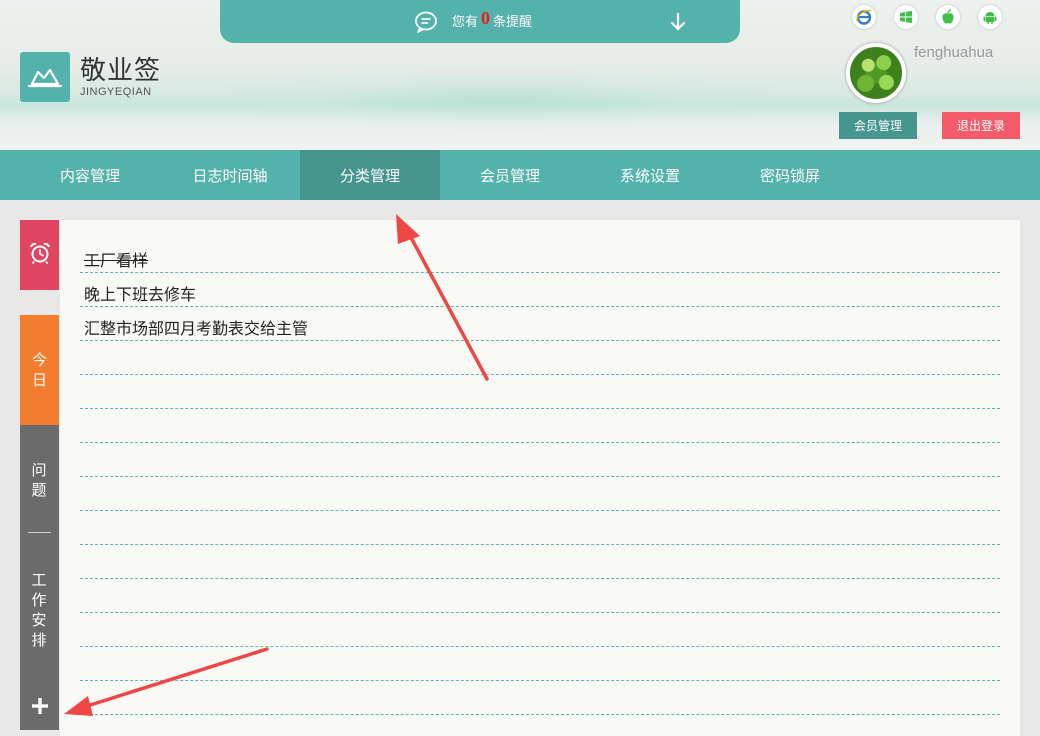 This screenshot has width=1040, height=736. What do you see at coordinates (121, 71) in the screenshot?
I see `logo-title: 敬业签` at bounding box center [121, 71].